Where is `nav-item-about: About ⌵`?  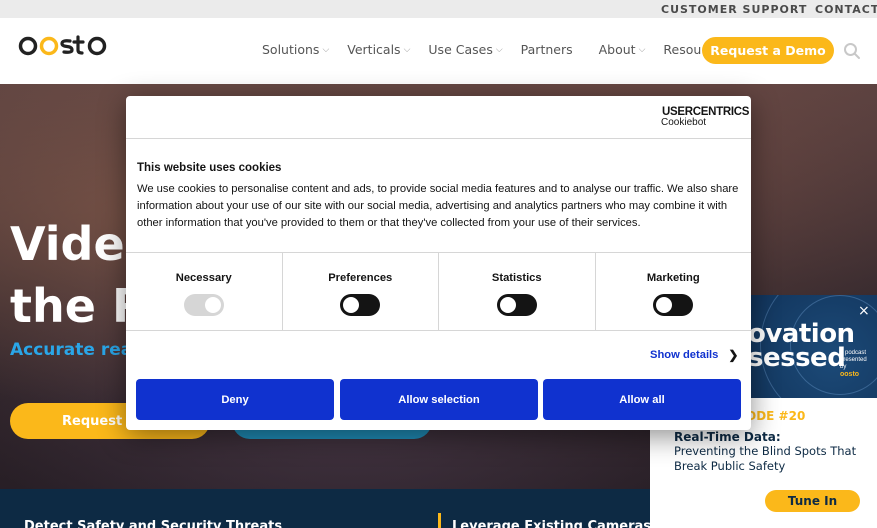 nav-item-about: About ⌵ is located at coordinates (622, 49).